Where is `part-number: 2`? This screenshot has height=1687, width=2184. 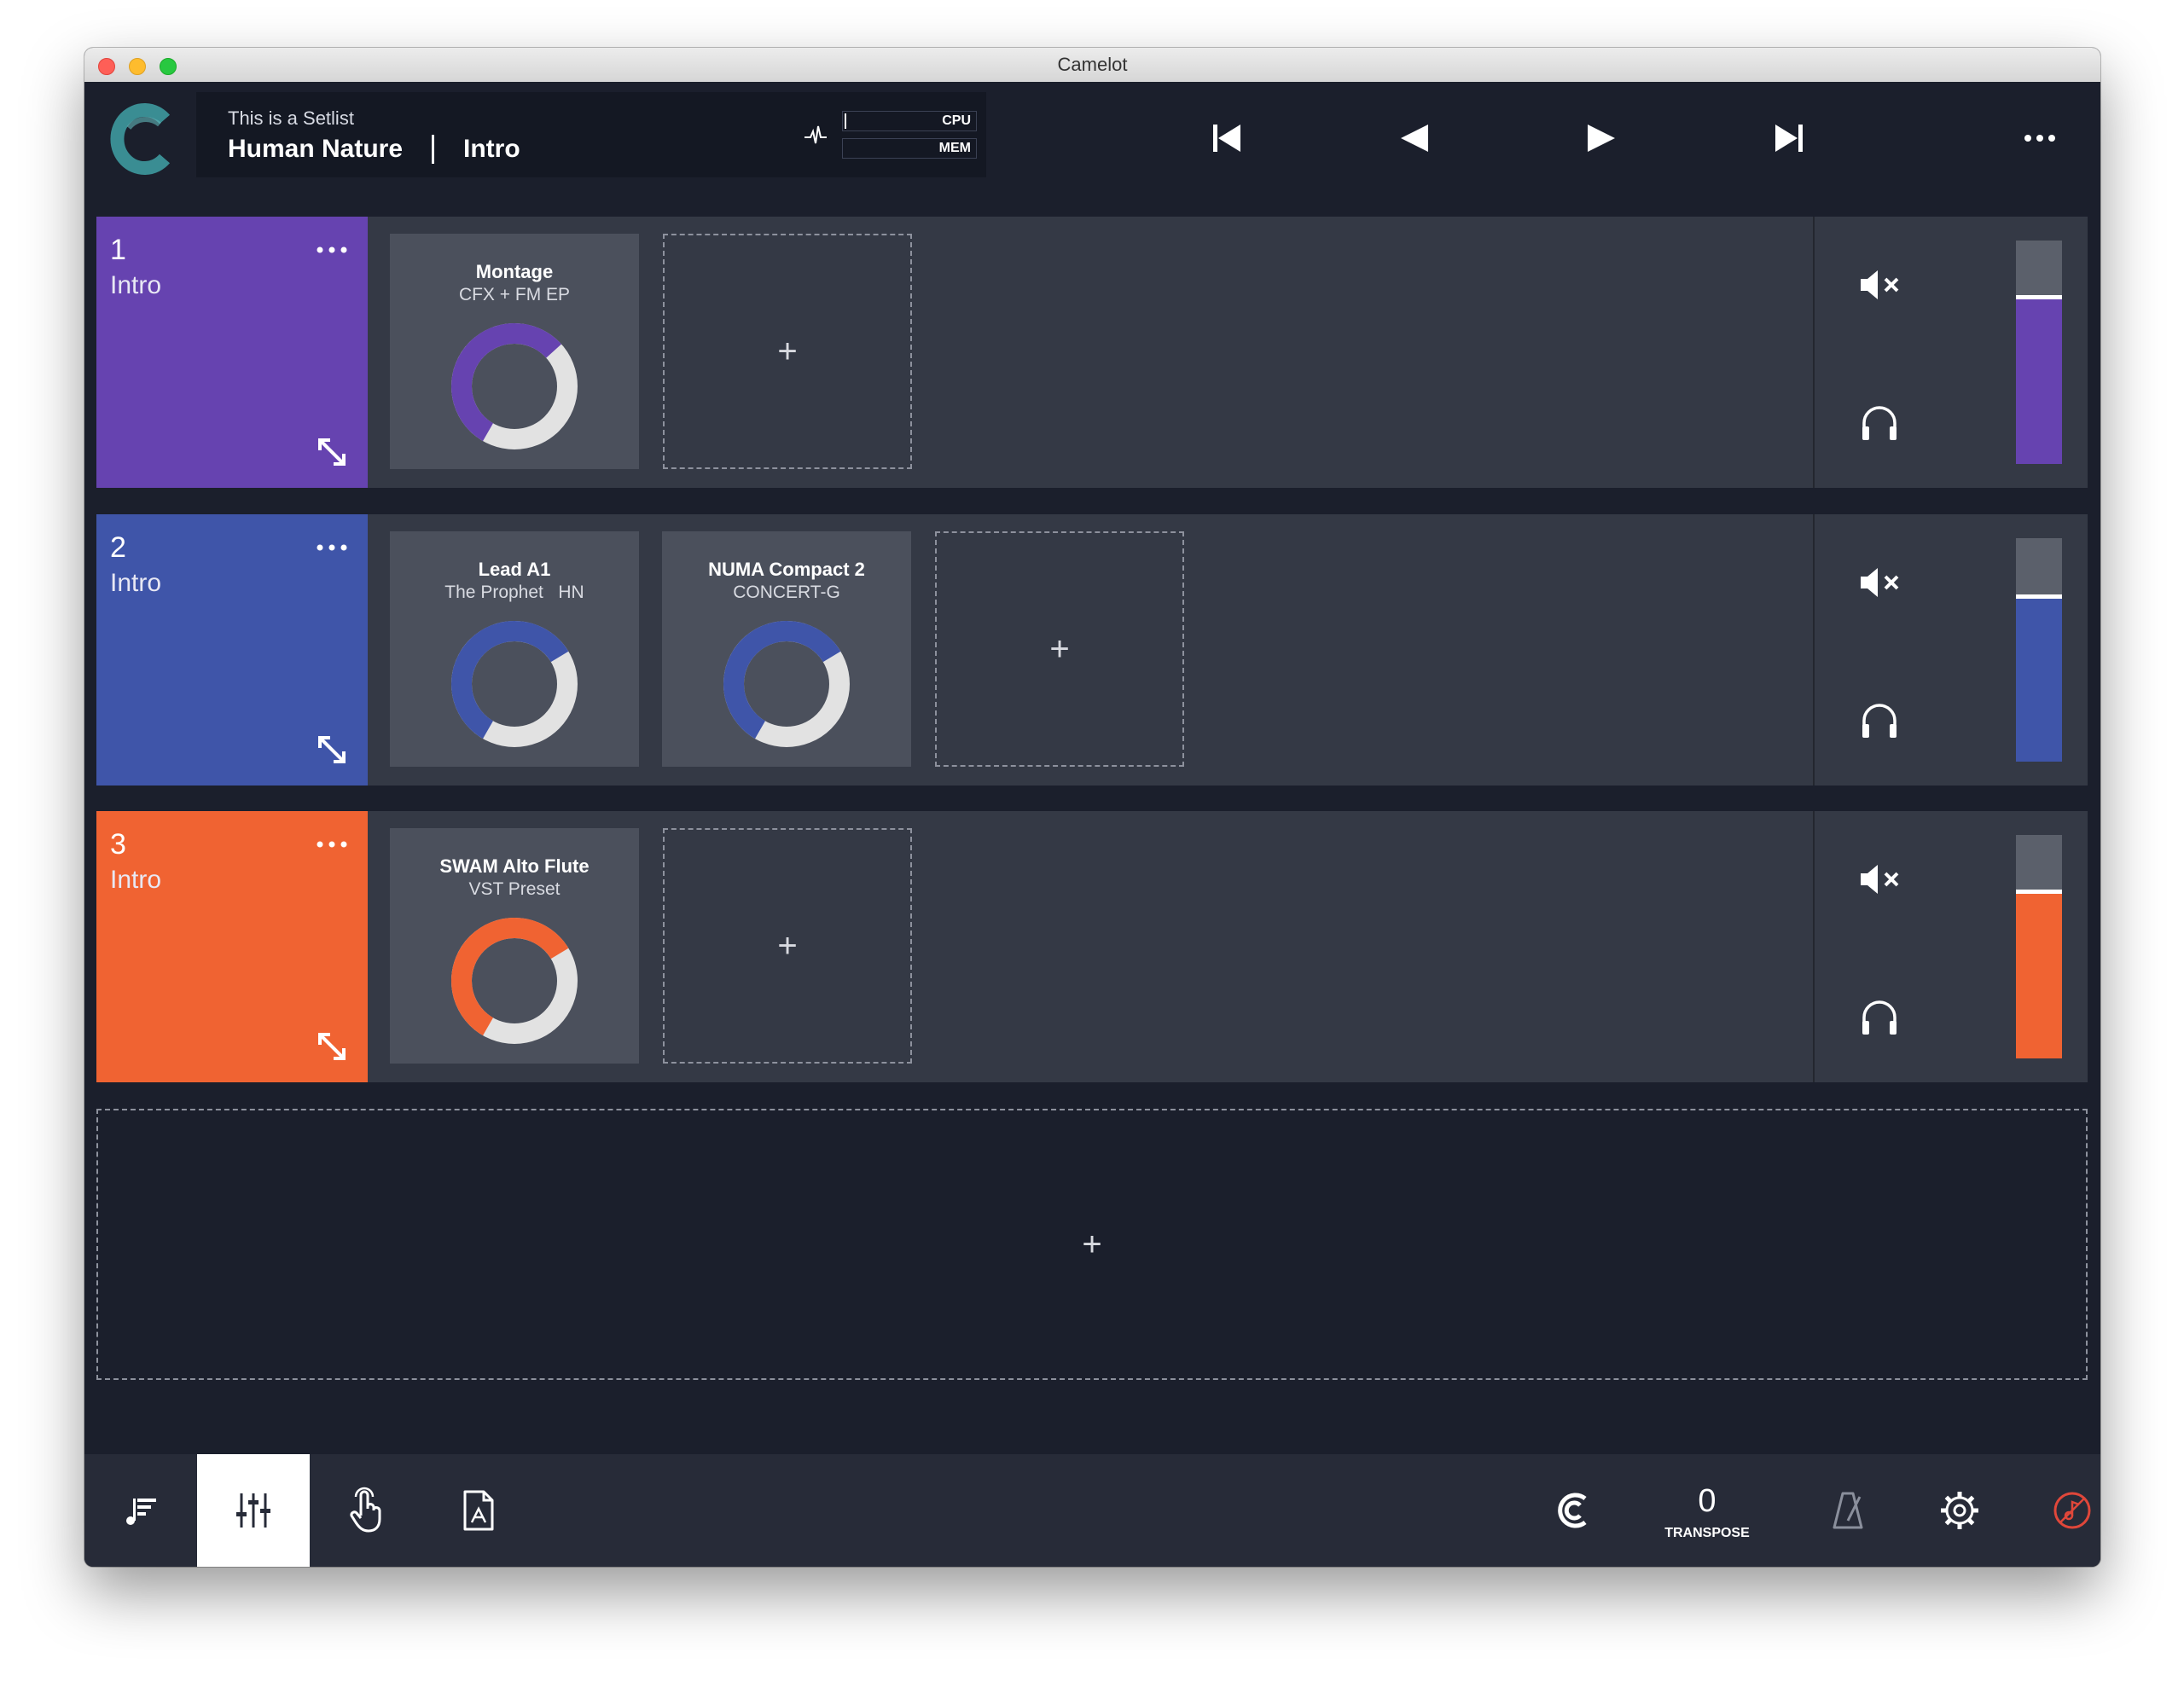 part-number: 2 is located at coordinates (118, 547).